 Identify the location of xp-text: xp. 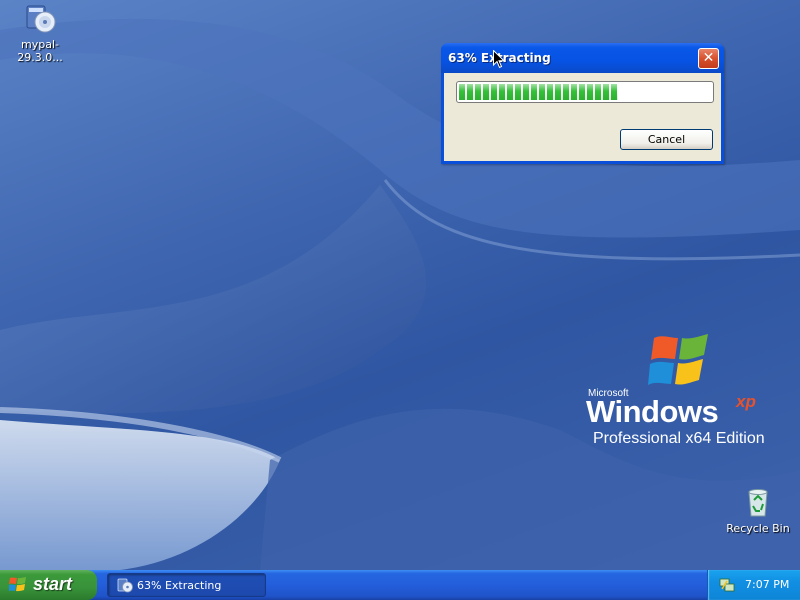
(746, 401).